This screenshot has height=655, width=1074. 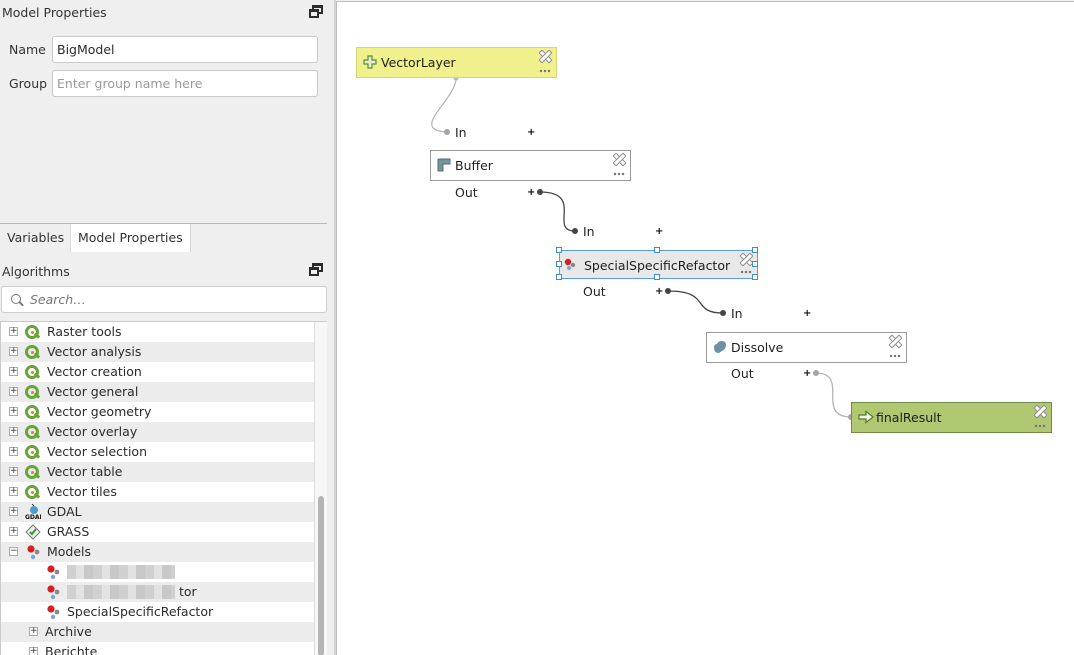 What do you see at coordinates (35, 238) in the screenshot?
I see `tab-variables: Variables` at bounding box center [35, 238].